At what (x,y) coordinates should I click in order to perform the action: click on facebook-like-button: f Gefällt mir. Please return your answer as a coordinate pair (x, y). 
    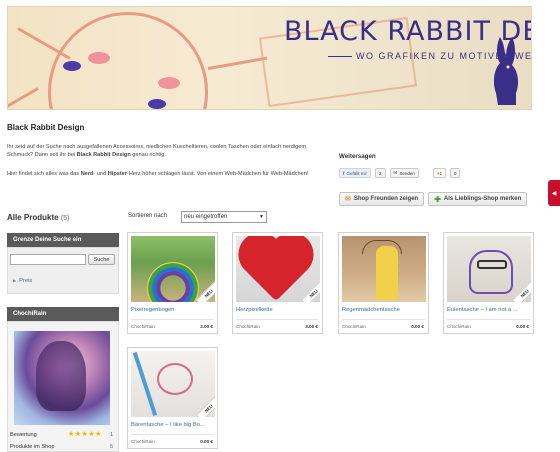
    Looking at the image, I should click on (355, 173).